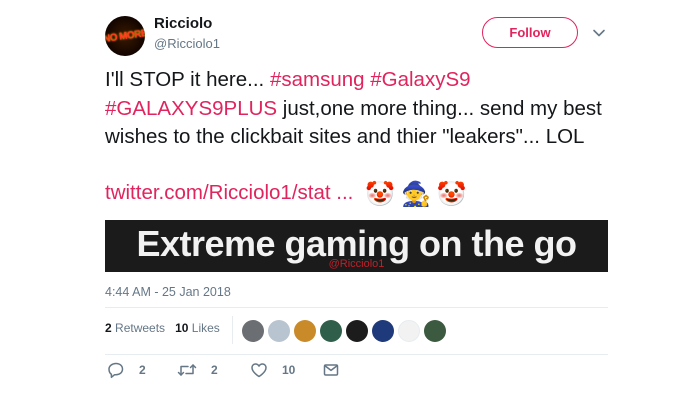 The height and width of the screenshot is (400, 700). I want to click on stats-separator, so click(232, 330).